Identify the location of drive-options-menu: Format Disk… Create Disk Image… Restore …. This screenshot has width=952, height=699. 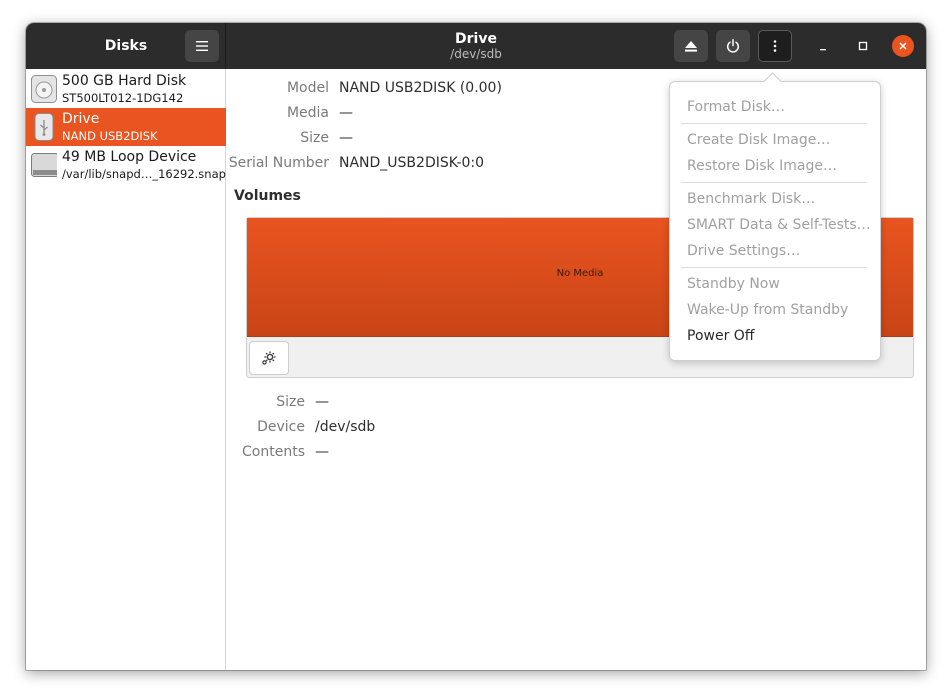
(775, 221).